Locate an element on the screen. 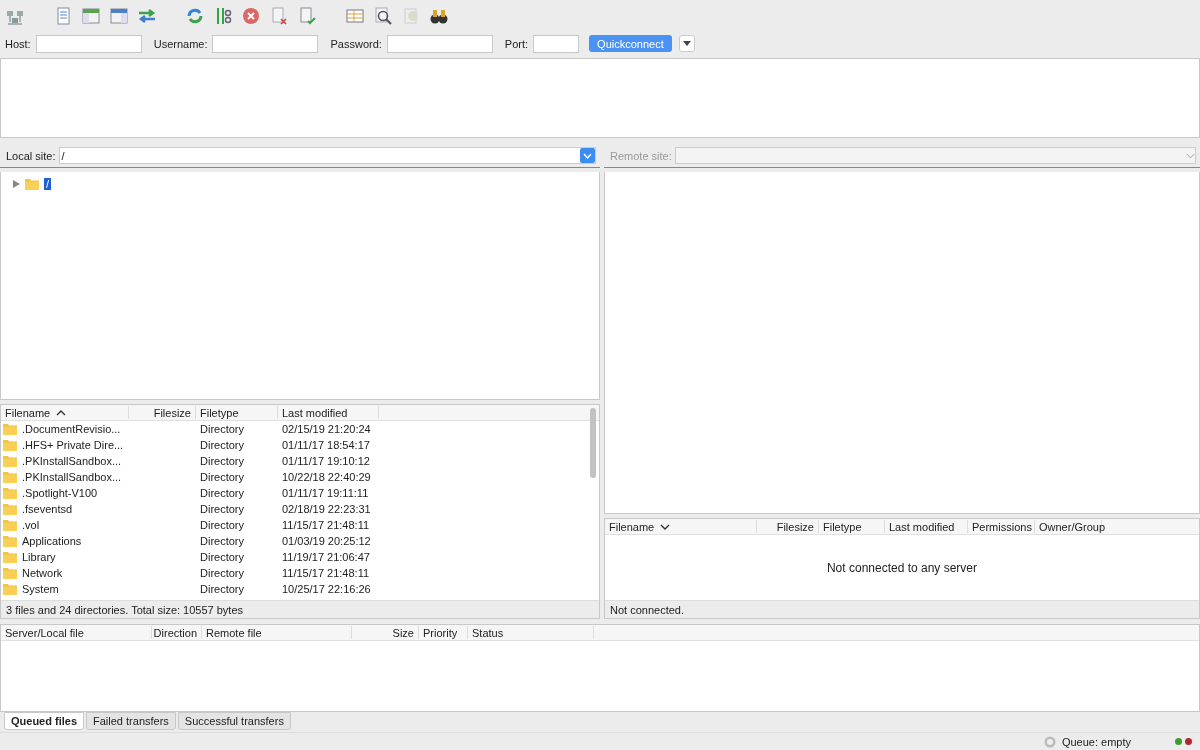  dropdown-button is located at coordinates (686, 44).